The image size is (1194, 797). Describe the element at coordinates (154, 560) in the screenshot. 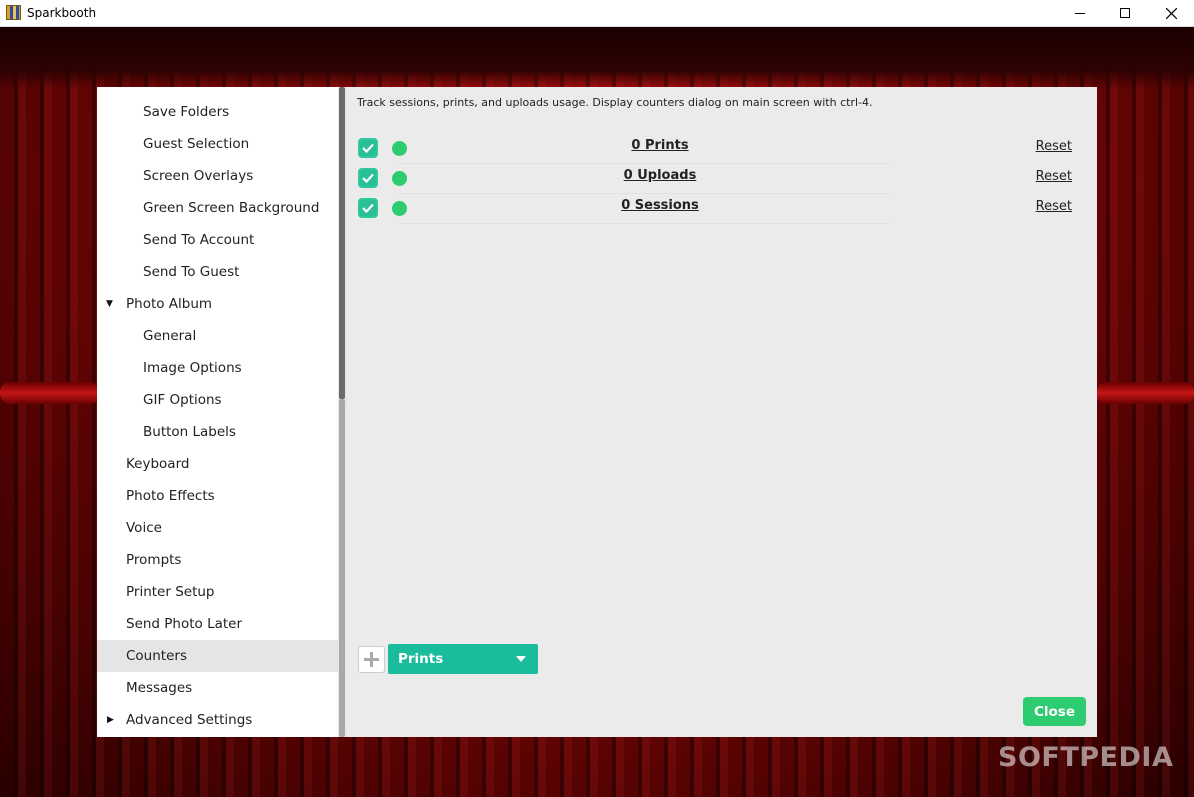

I see `sidebar-item-label: Prompts` at that location.